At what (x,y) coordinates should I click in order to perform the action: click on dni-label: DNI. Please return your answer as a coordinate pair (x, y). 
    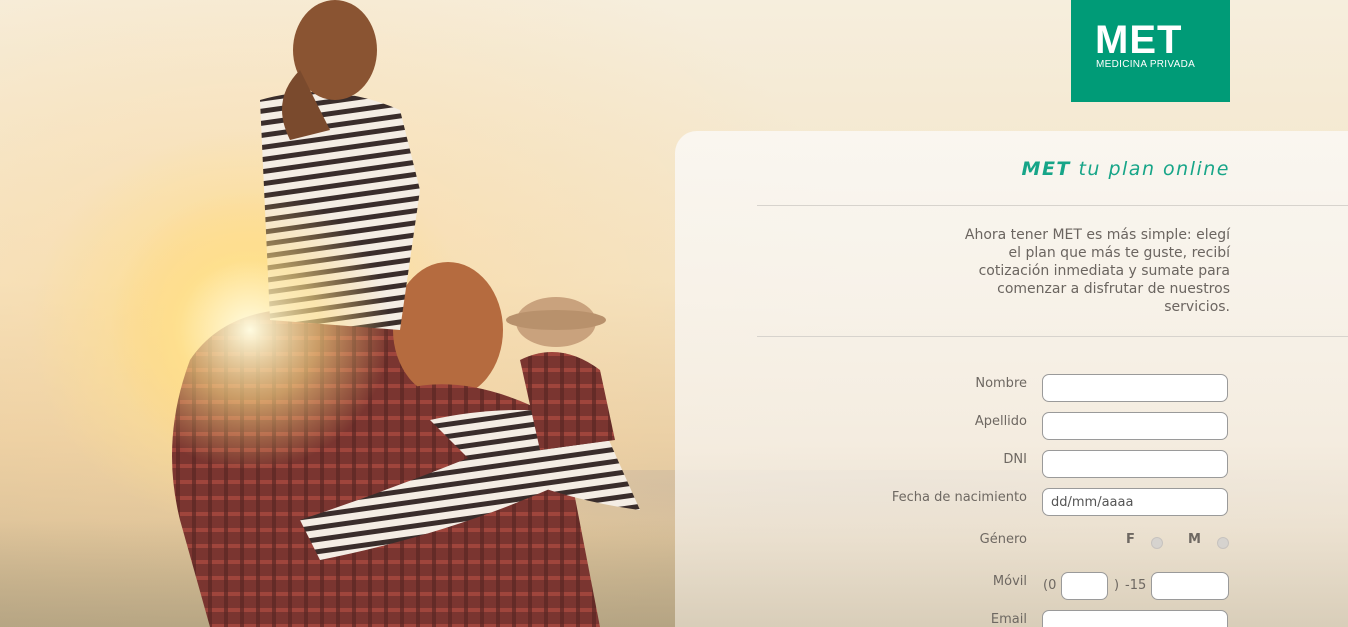
    Looking at the image, I should click on (1015, 459).